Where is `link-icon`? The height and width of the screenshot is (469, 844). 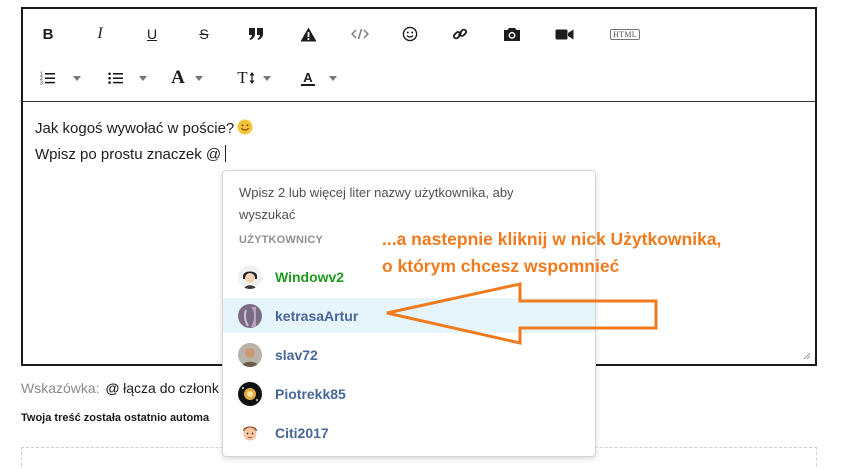 link-icon is located at coordinates (460, 34).